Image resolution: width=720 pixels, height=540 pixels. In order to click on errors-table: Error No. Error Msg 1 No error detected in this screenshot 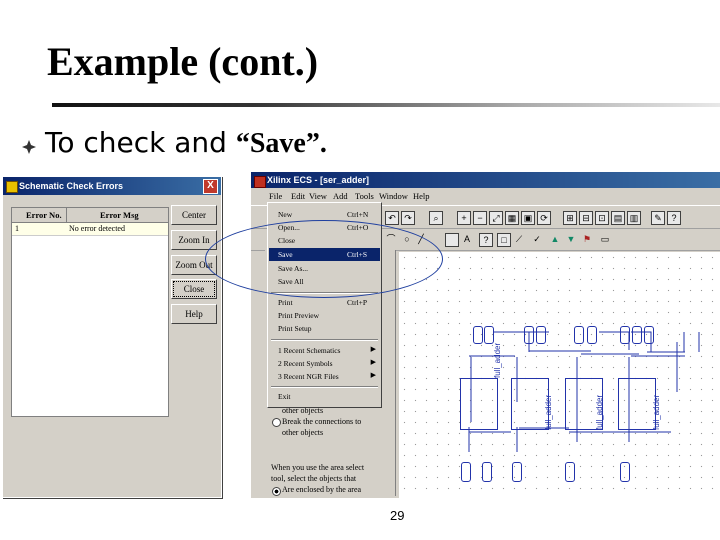, I will do `click(90, 312)`.